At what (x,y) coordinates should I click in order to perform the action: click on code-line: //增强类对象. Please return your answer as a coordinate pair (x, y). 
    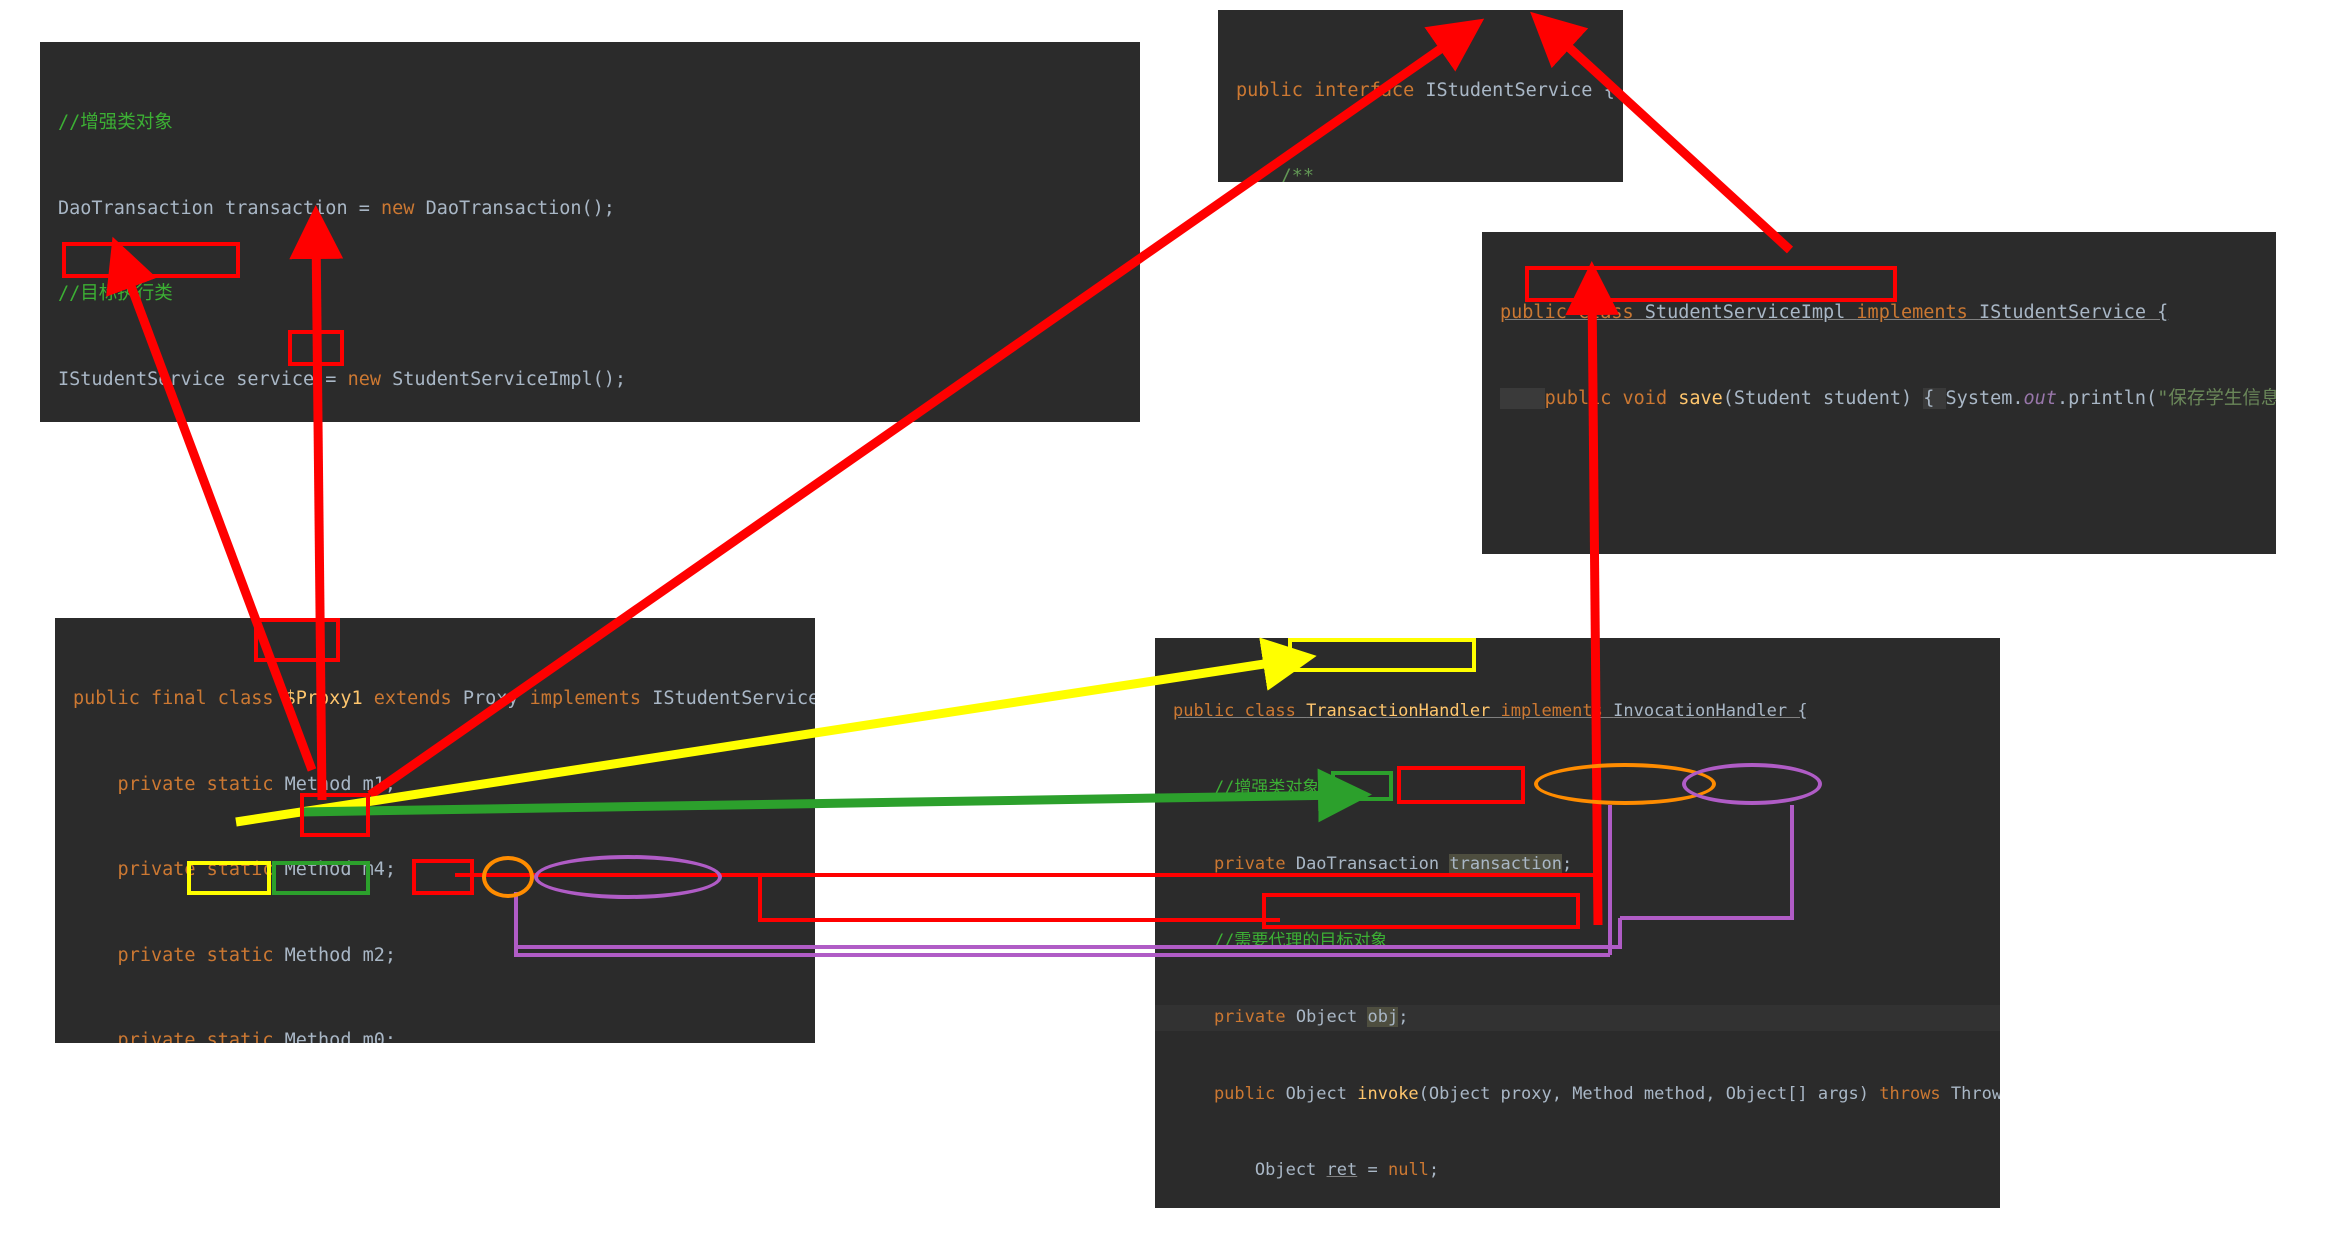
    Looking at the image, I should click on (115, 122).